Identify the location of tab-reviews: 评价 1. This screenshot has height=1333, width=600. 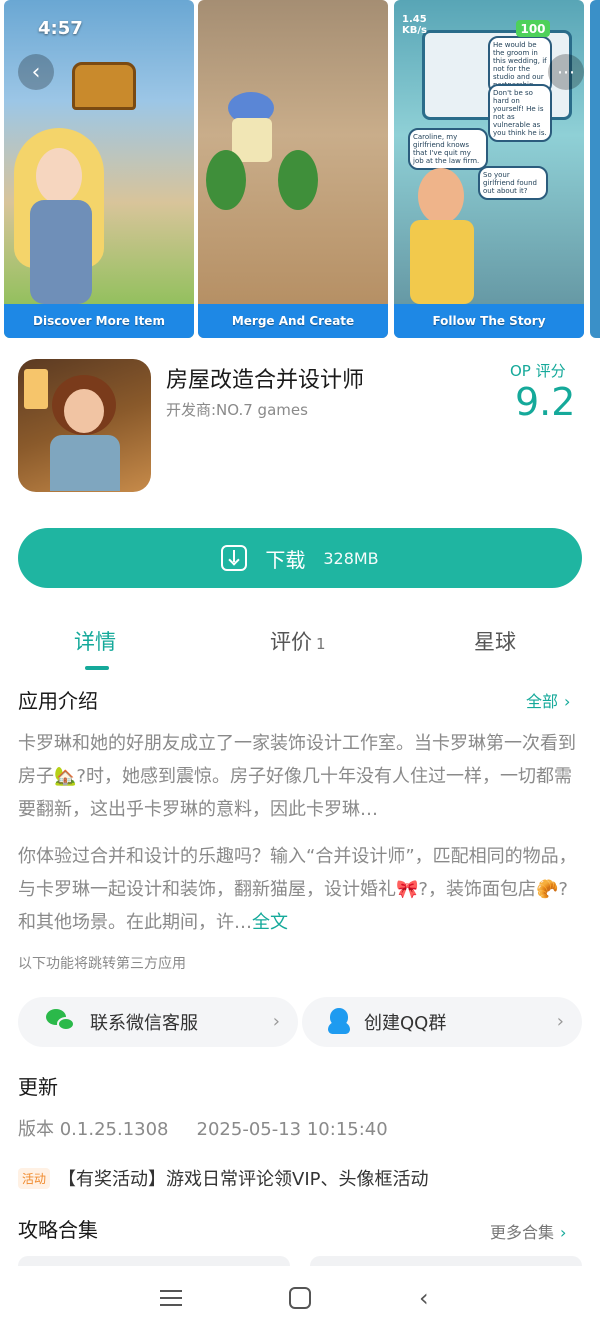
(298, 641).